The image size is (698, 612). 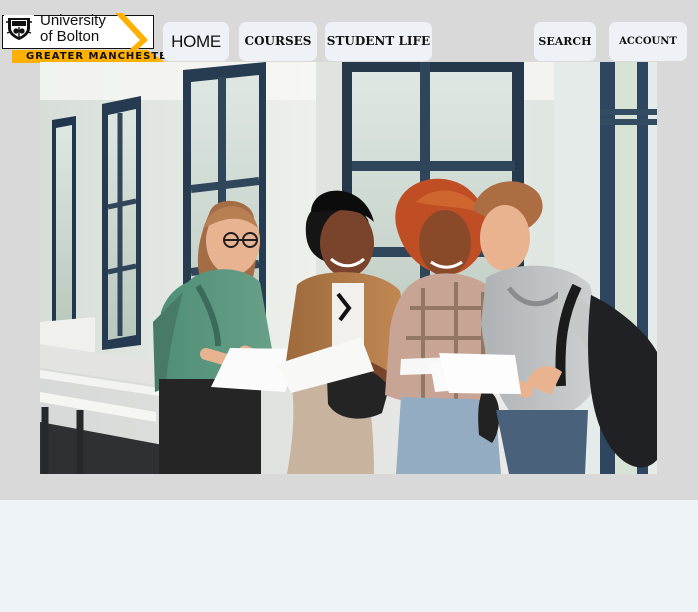 I want to click on logo-name-line-1: University, so click(x=73, y=20).